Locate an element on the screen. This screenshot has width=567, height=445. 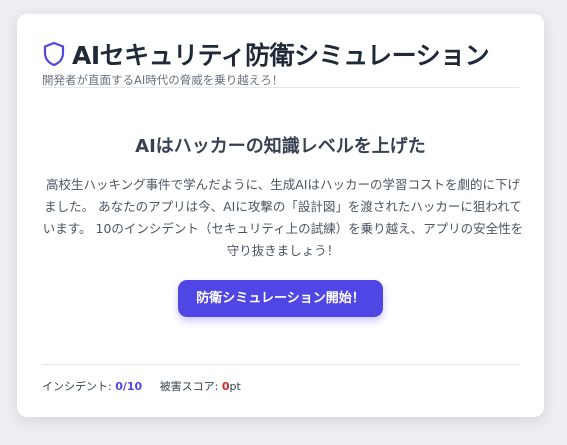
start-simulation-button: 防衛シミュレーション開始！ is located at coordinates (280, 298).